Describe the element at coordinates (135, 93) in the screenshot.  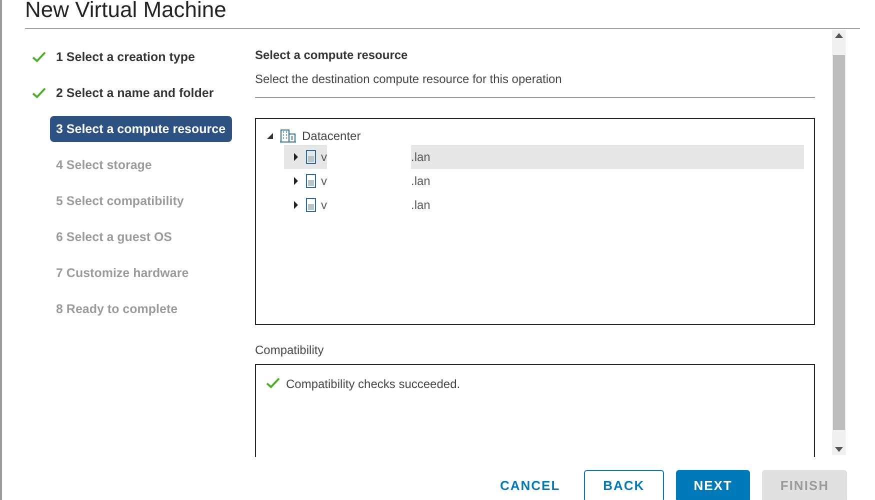
I see `wizard-step: 2 Select a name and folder` at that location.